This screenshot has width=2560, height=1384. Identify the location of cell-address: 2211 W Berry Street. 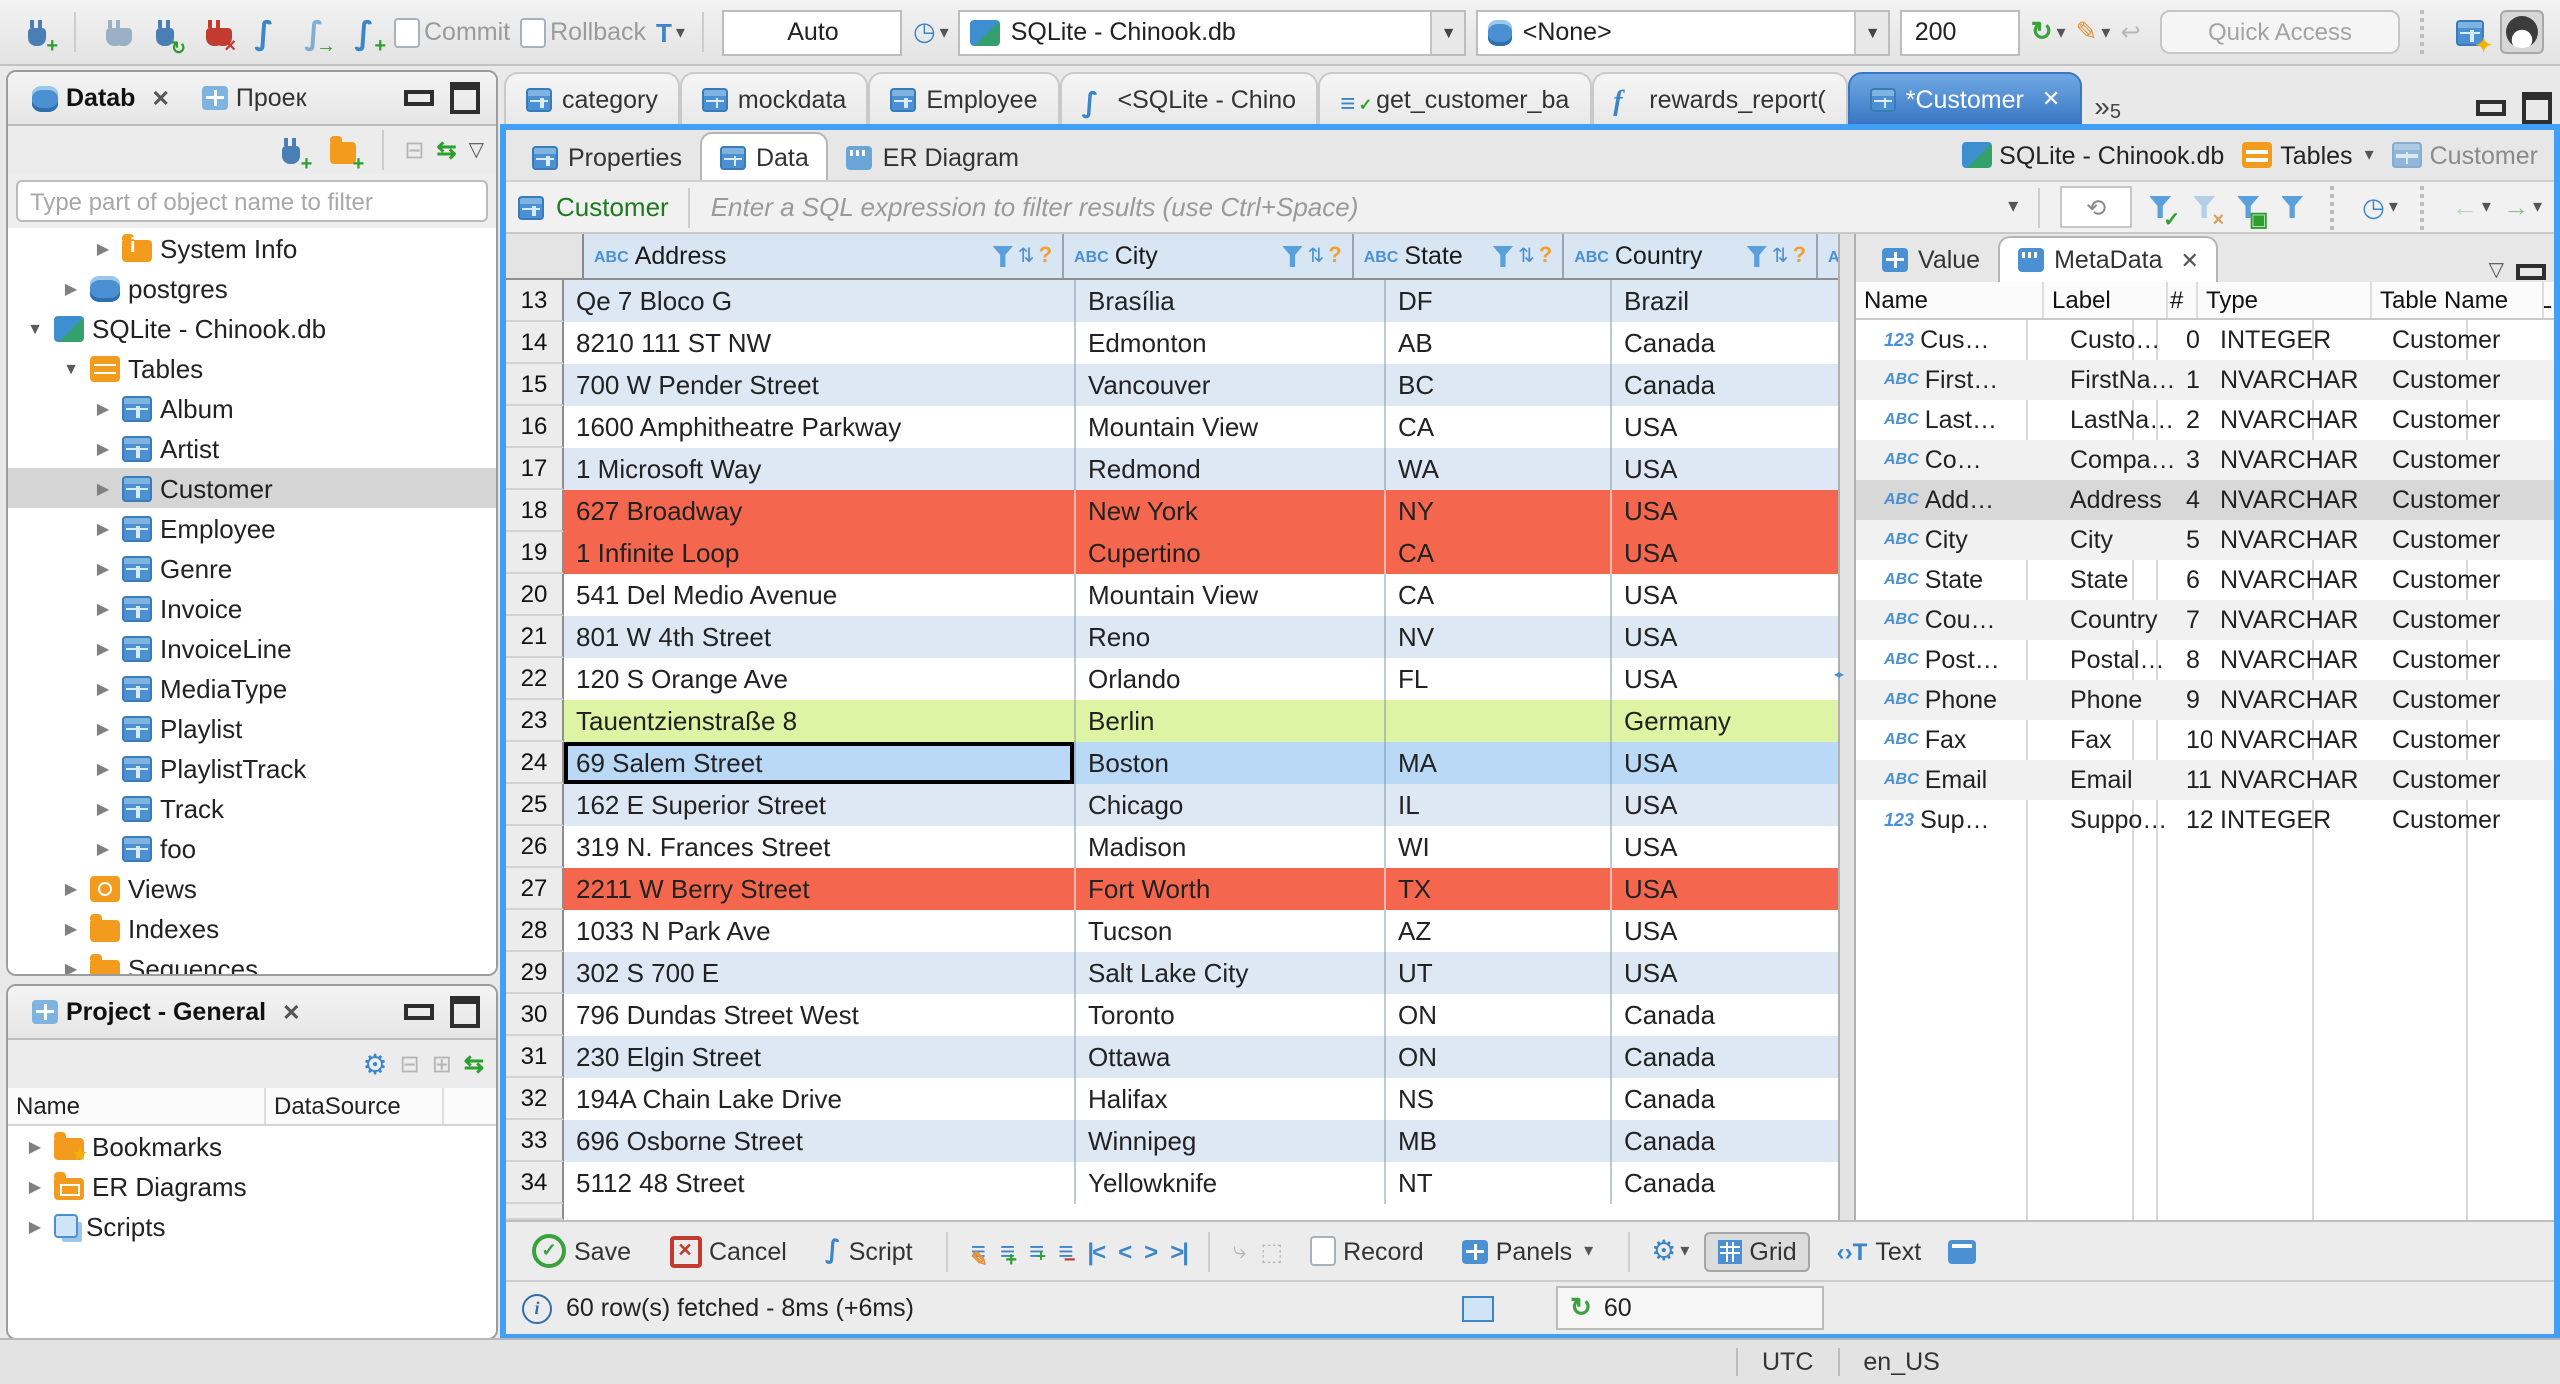
(820, 889).